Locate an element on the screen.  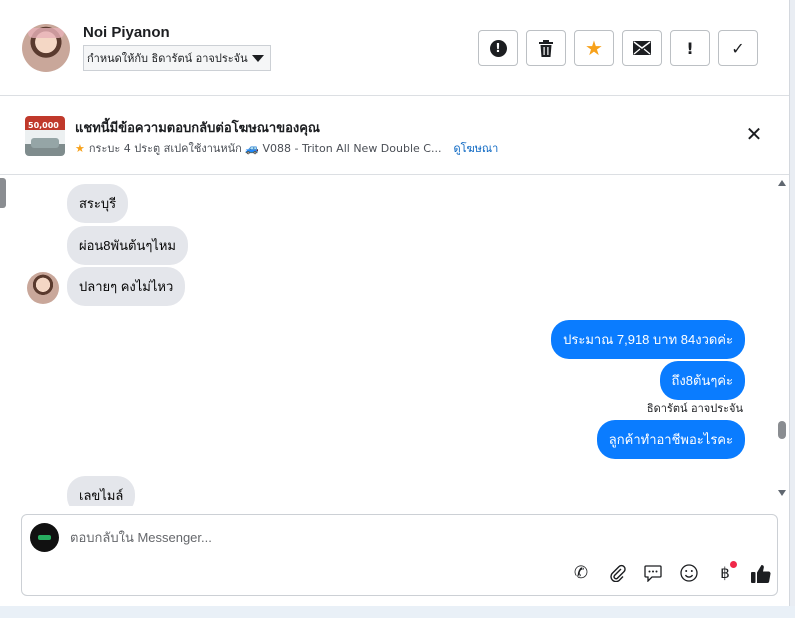
exclamation-icon: ! is located at coordinates (690, 48).